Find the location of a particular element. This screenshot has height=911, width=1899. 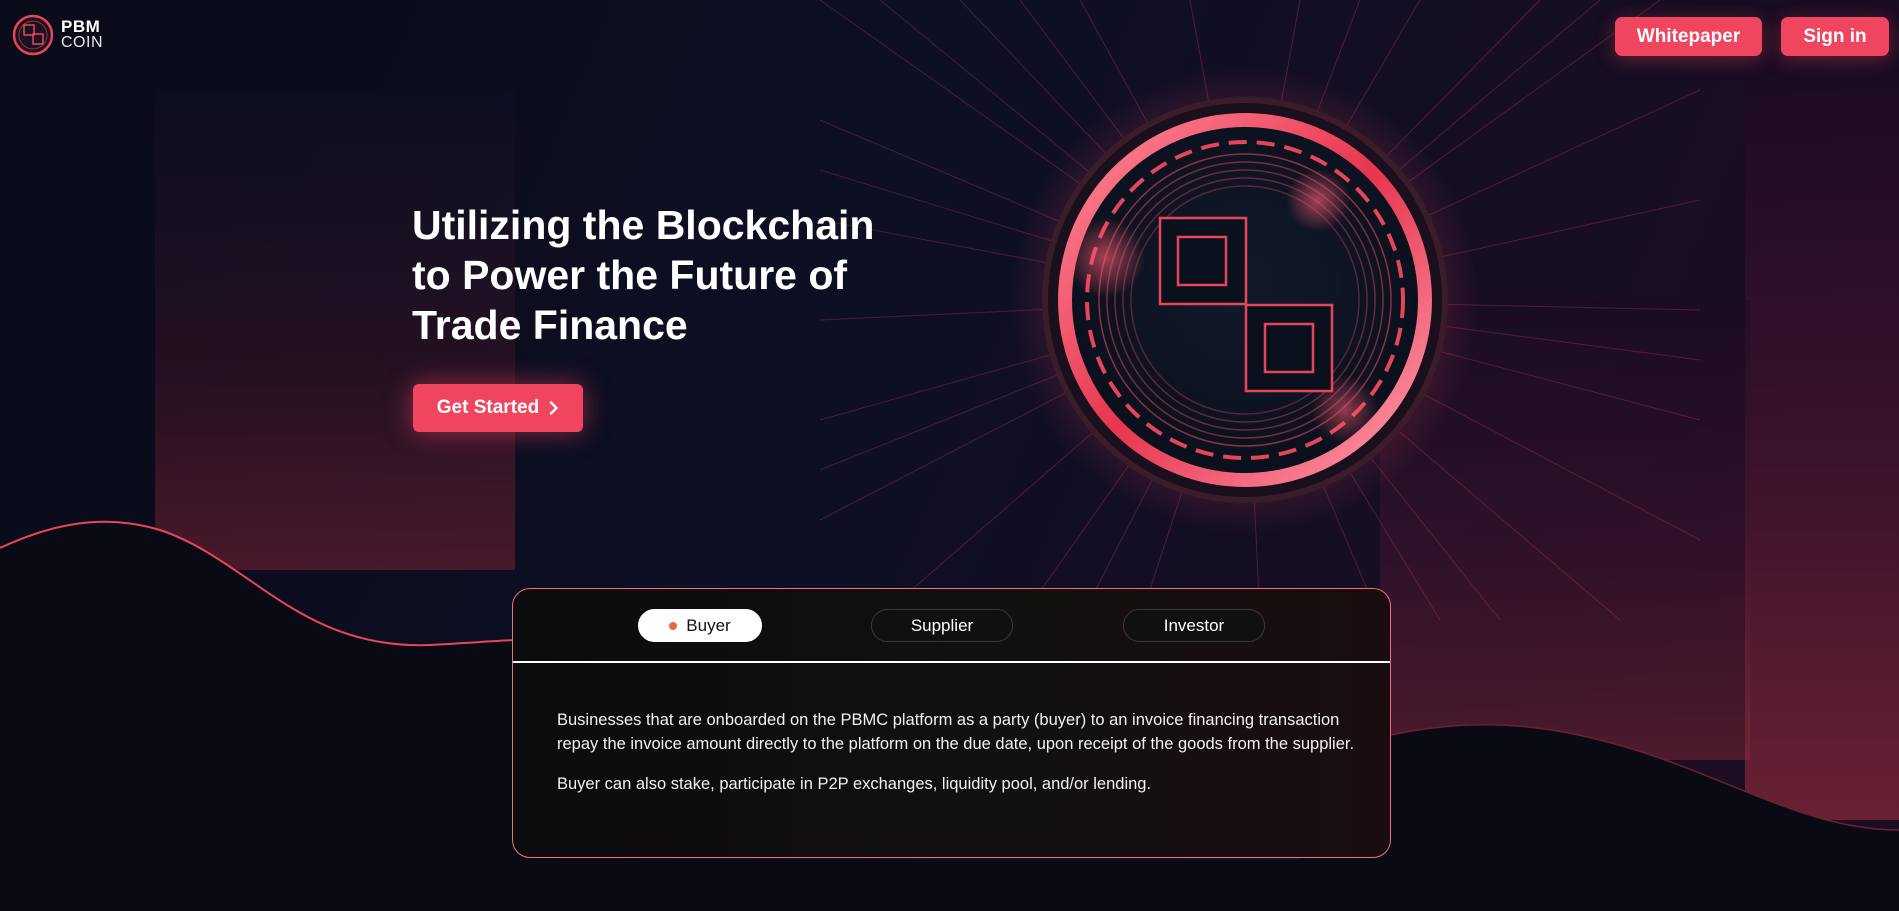

sign-in-button: Sign in is located at coordinates (1835, 36).